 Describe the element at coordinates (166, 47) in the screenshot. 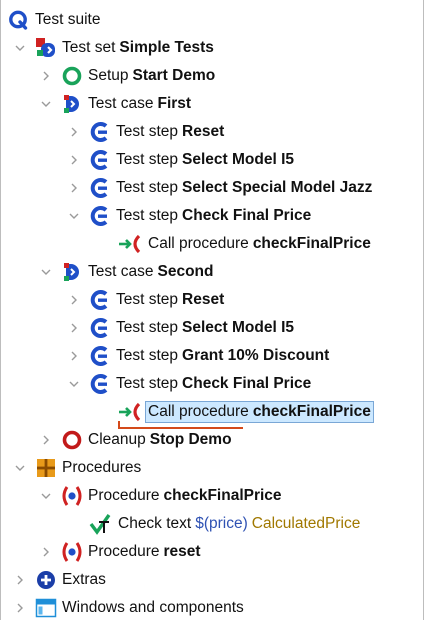

I see `tree-node-name: Simple Tests` at that location.